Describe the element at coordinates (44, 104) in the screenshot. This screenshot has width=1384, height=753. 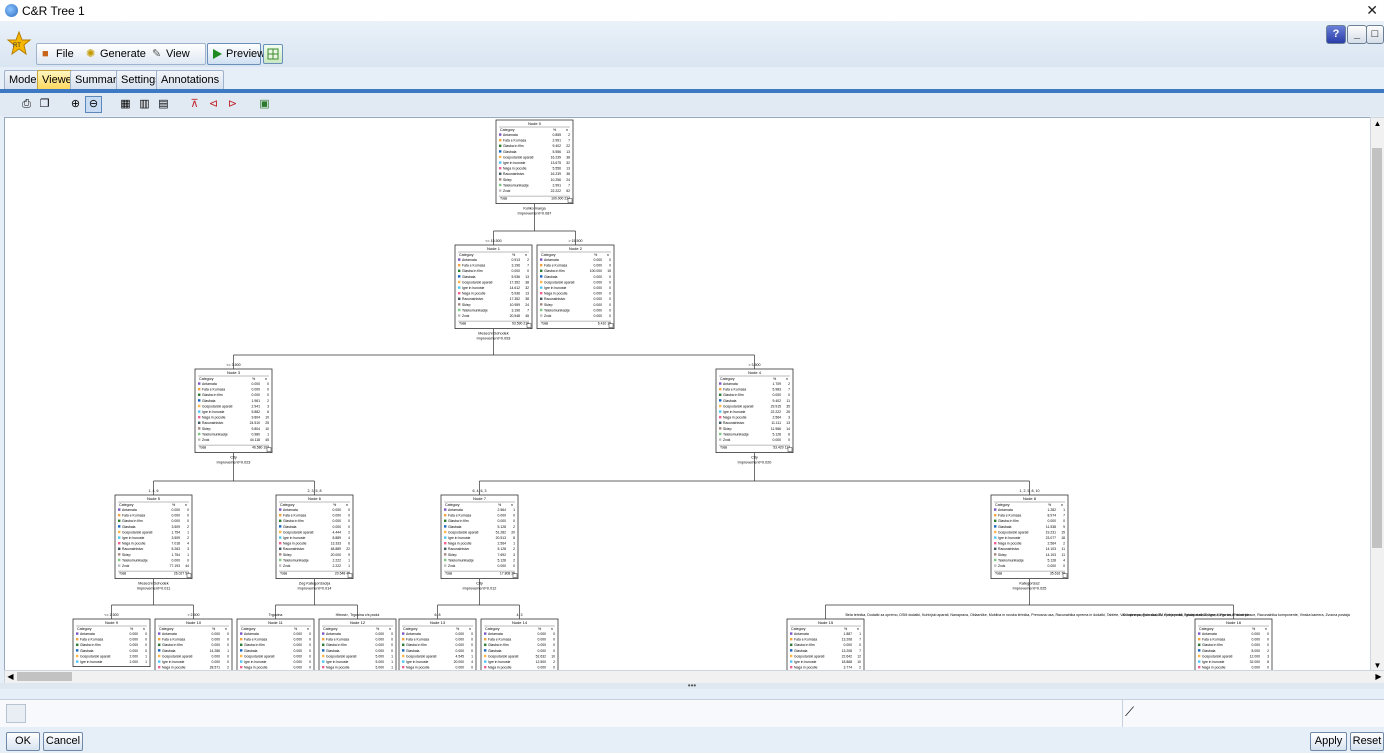
I see `copy-icon: ❐` at that location.